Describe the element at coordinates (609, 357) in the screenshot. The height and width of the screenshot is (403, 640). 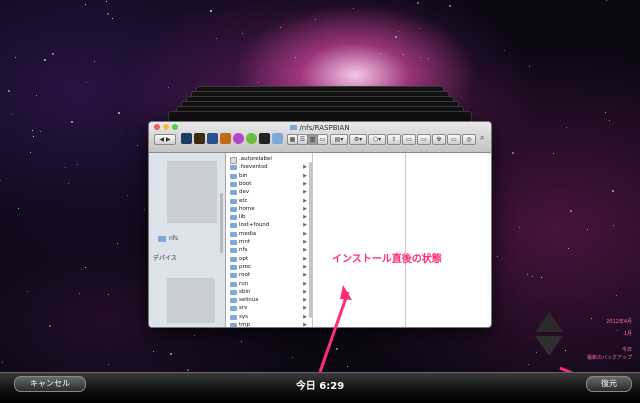
I see `timeline-label-4: 最新のバックアップ` at that location.